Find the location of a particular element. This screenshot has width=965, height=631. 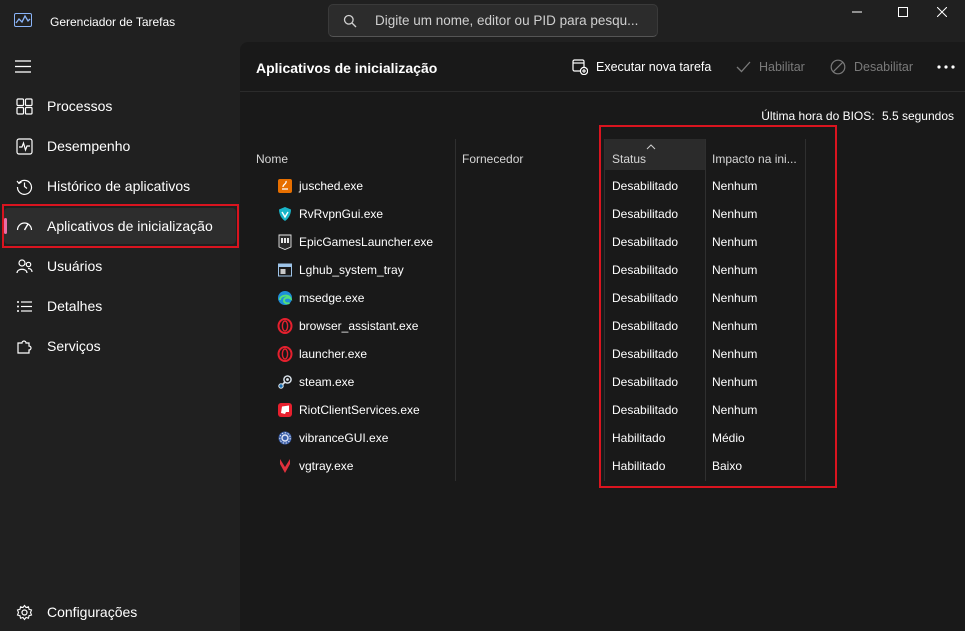

table-row: RvRvpnGui.exe Desabilitado Nenhum is located at coordinates (602, 214).